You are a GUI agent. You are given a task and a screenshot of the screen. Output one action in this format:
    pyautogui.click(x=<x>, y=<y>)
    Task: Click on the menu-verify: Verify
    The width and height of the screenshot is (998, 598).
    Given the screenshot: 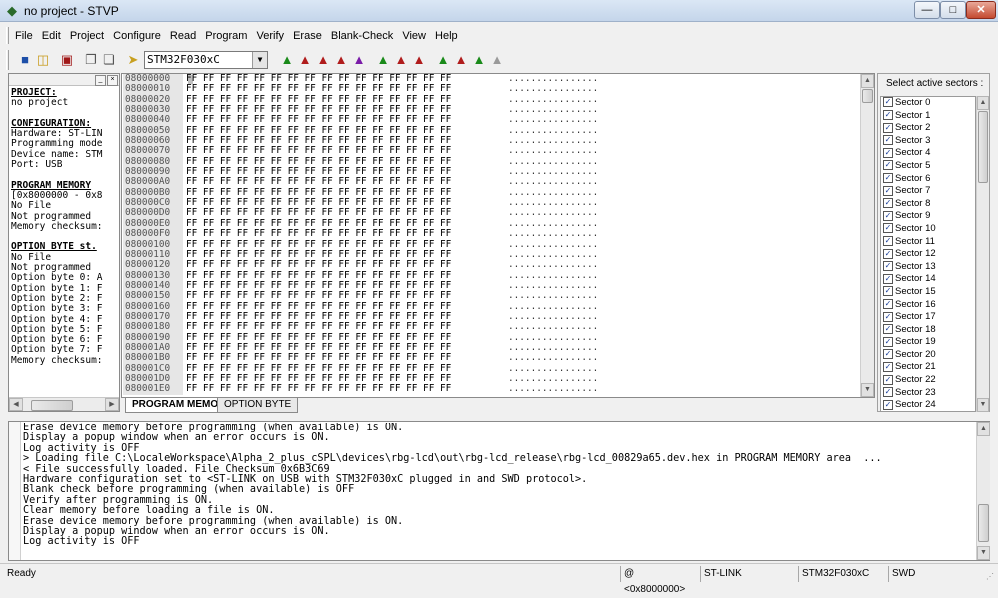 What is the action you would take?
    pyautogui.click(x=271, y=36)
    